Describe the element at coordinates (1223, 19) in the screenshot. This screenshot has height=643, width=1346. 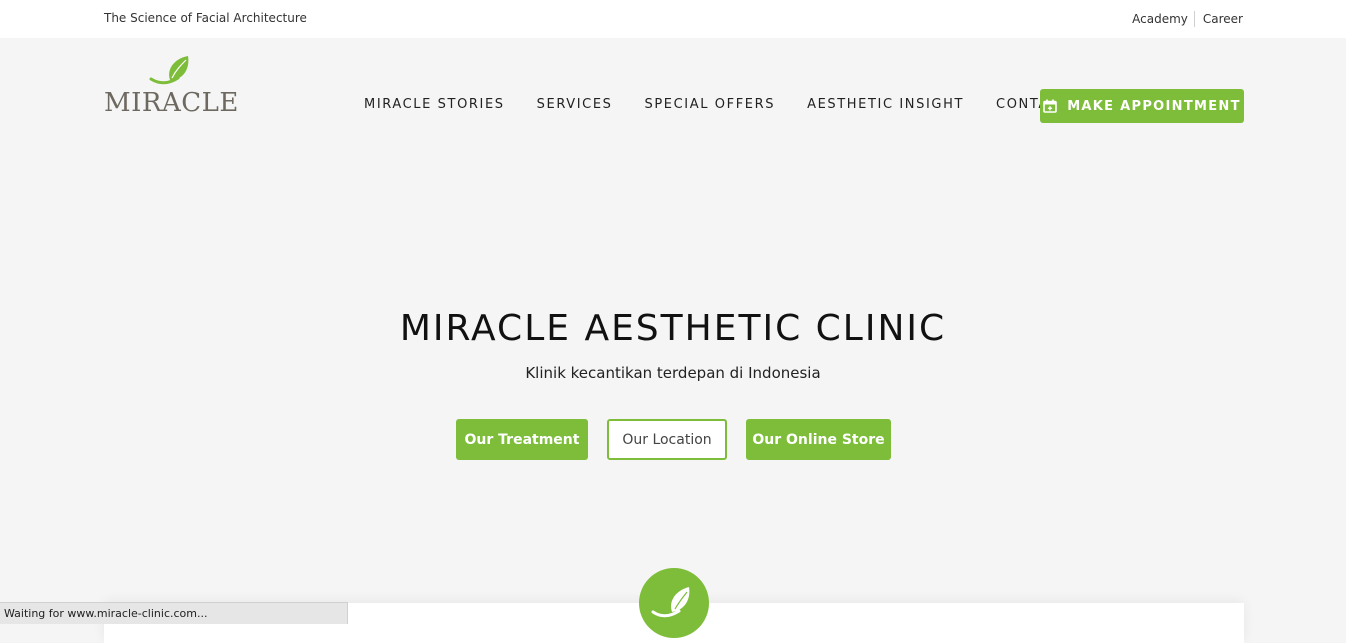
I see `top-link-career: Career` at that location.